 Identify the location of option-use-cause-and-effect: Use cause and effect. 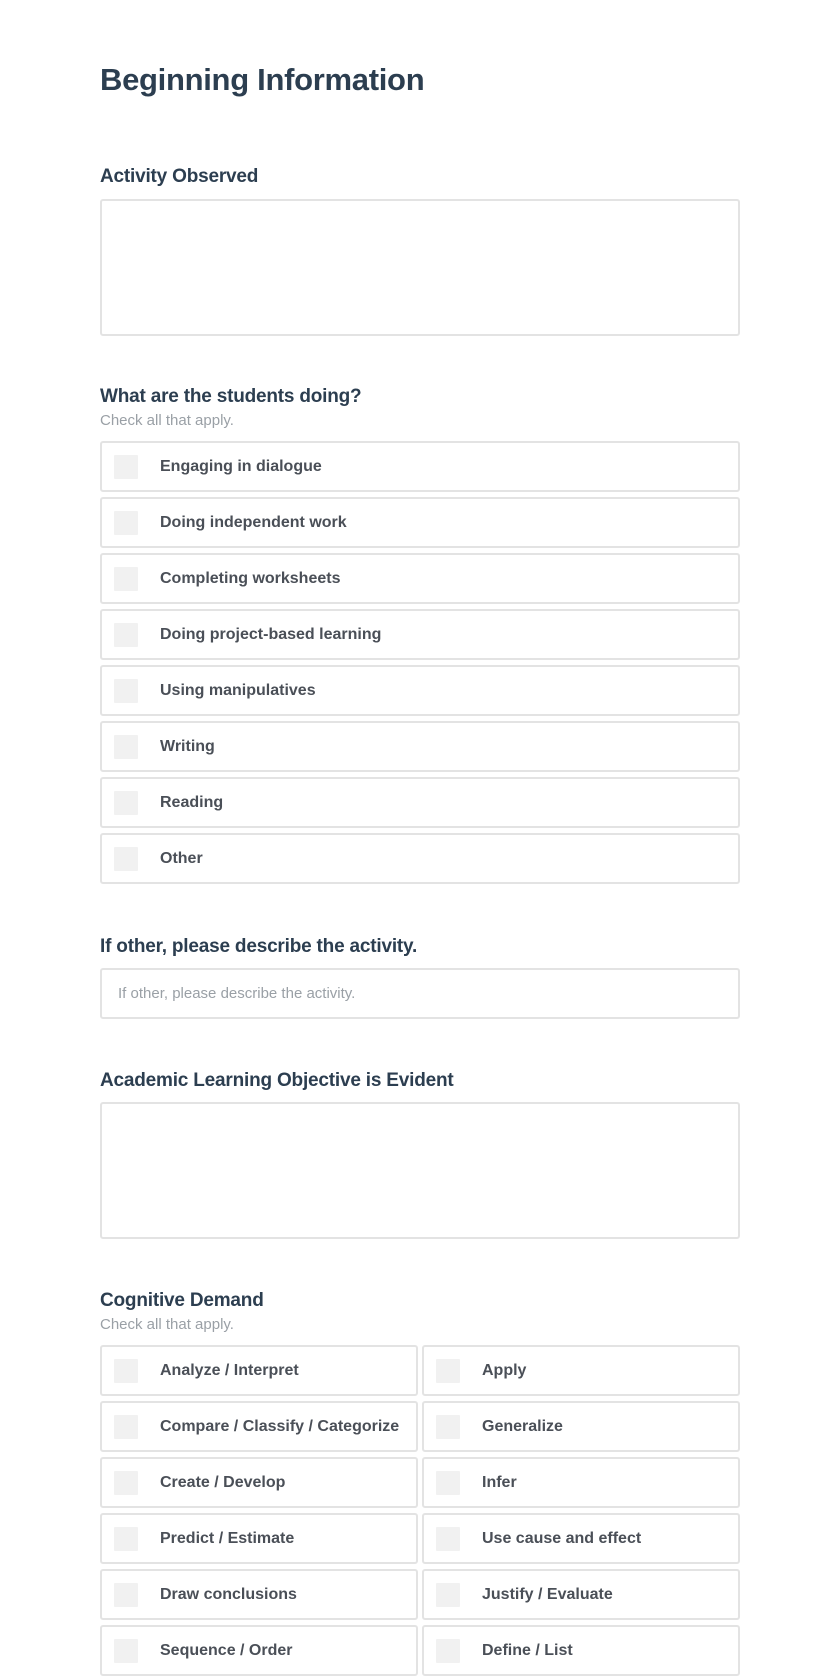
(581, 1538).